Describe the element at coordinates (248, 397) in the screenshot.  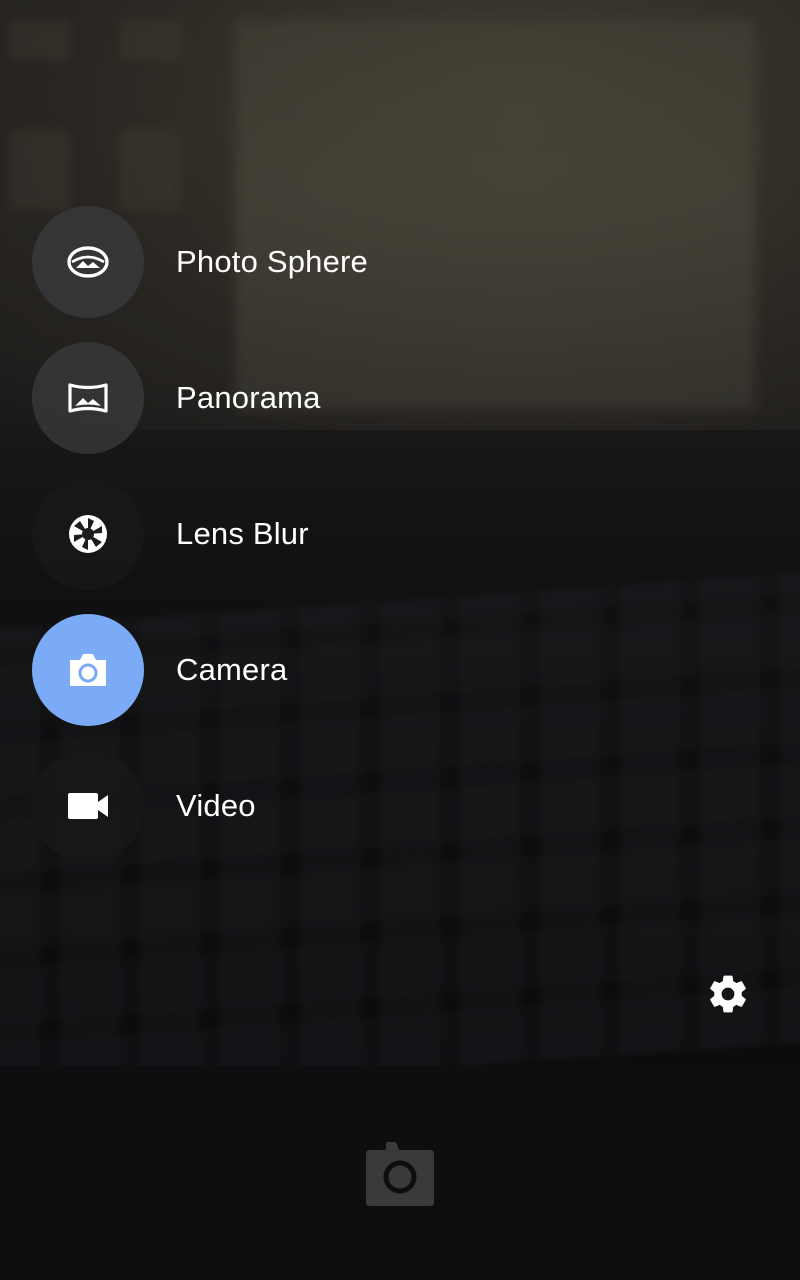
I see `mode-label: Panorama` at that location.